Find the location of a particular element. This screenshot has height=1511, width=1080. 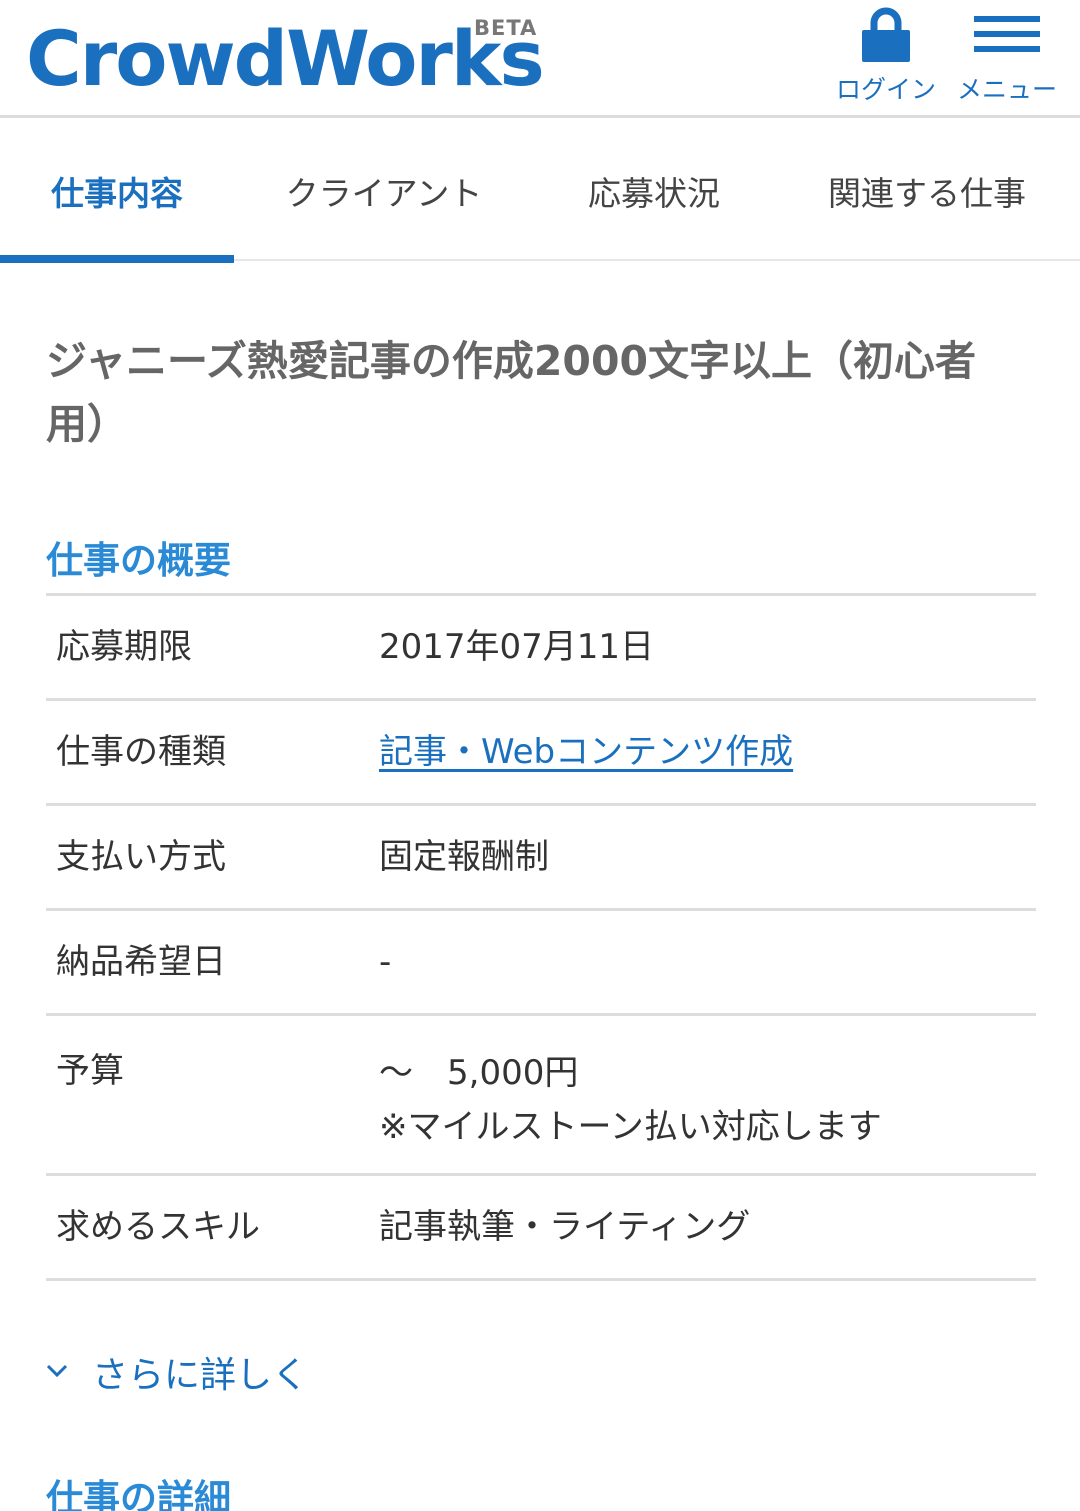

deadline-value: 2017年07月11日 is located at coordinates (517, 646).